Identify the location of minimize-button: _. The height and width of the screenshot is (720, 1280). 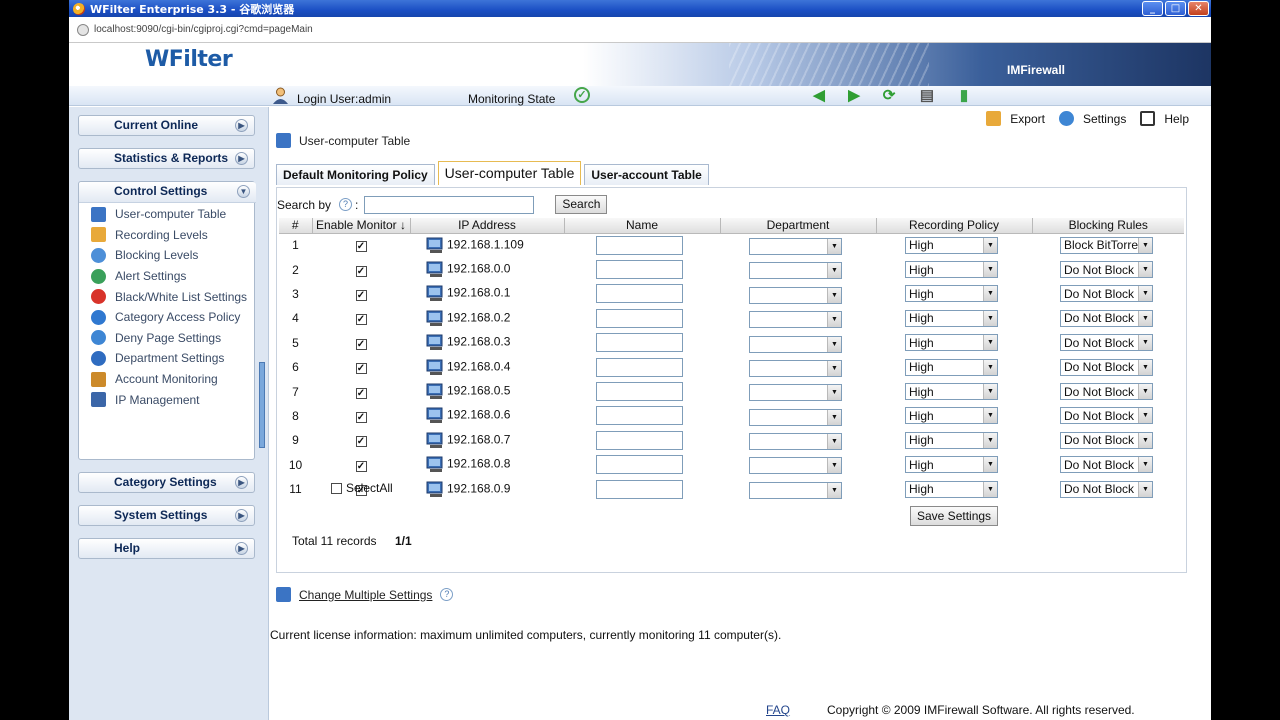
(1152, 8).